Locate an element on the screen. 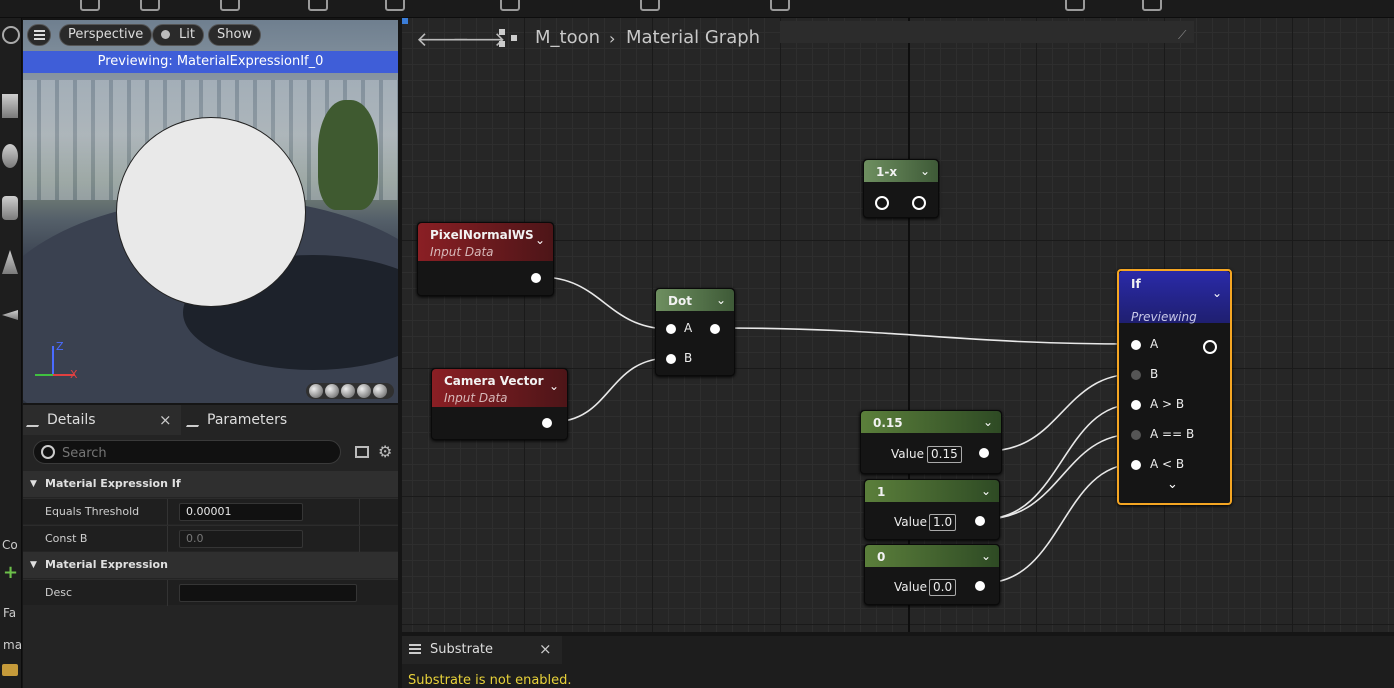 The image size is (1394, 688). search-input is located at coordinates (197, 453).